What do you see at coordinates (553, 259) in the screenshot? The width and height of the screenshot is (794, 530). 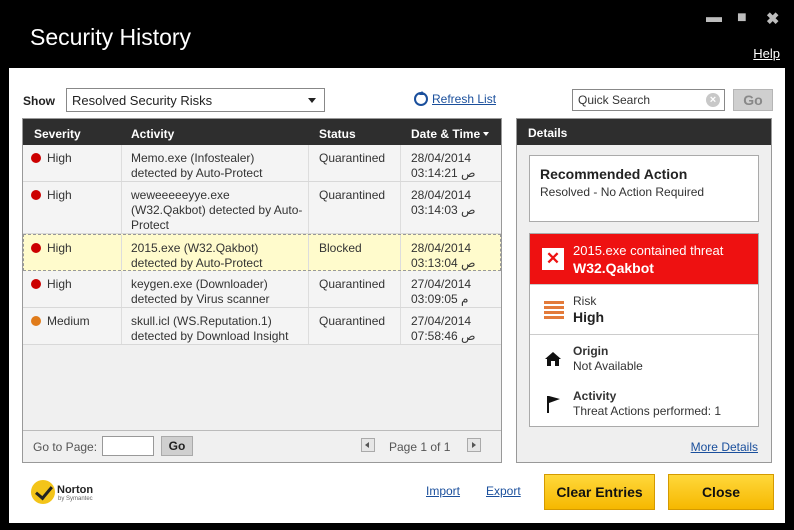 I see `threat-x-icon: ✕` at bounding box center [553, 259].